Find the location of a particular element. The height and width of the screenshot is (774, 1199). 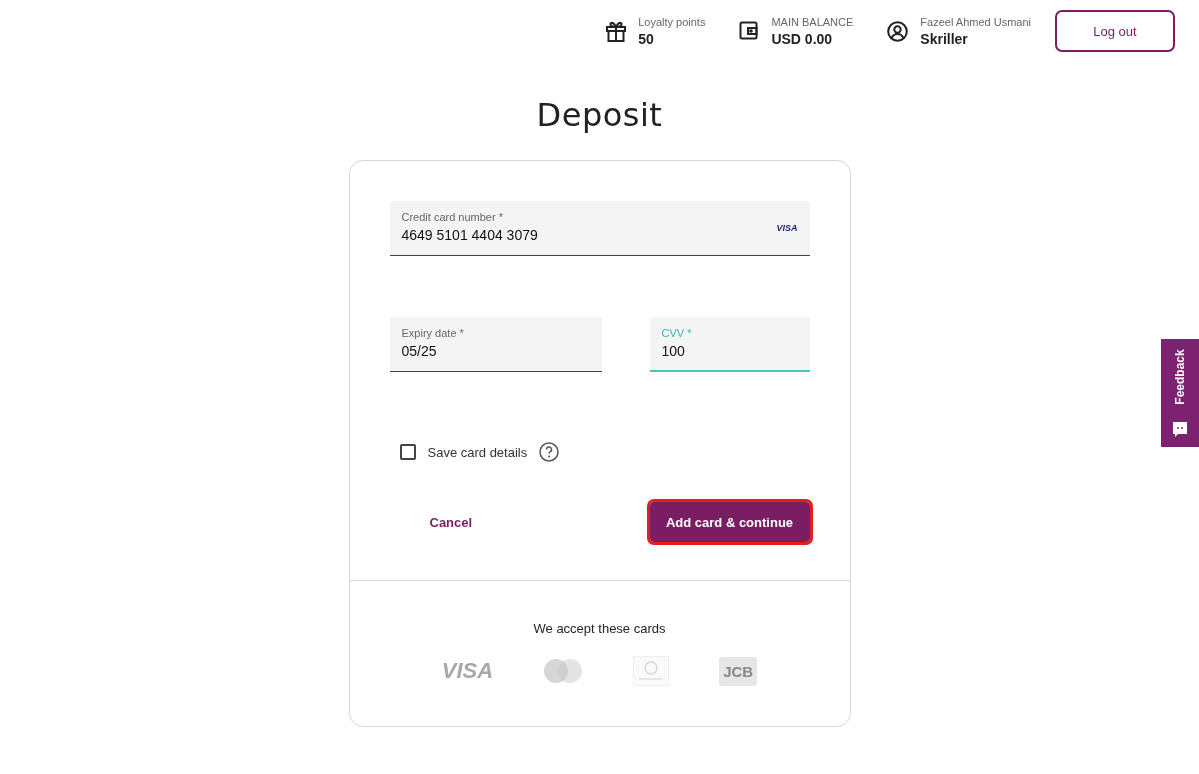

field-label: CVV * is located at coordinates (677, 333).